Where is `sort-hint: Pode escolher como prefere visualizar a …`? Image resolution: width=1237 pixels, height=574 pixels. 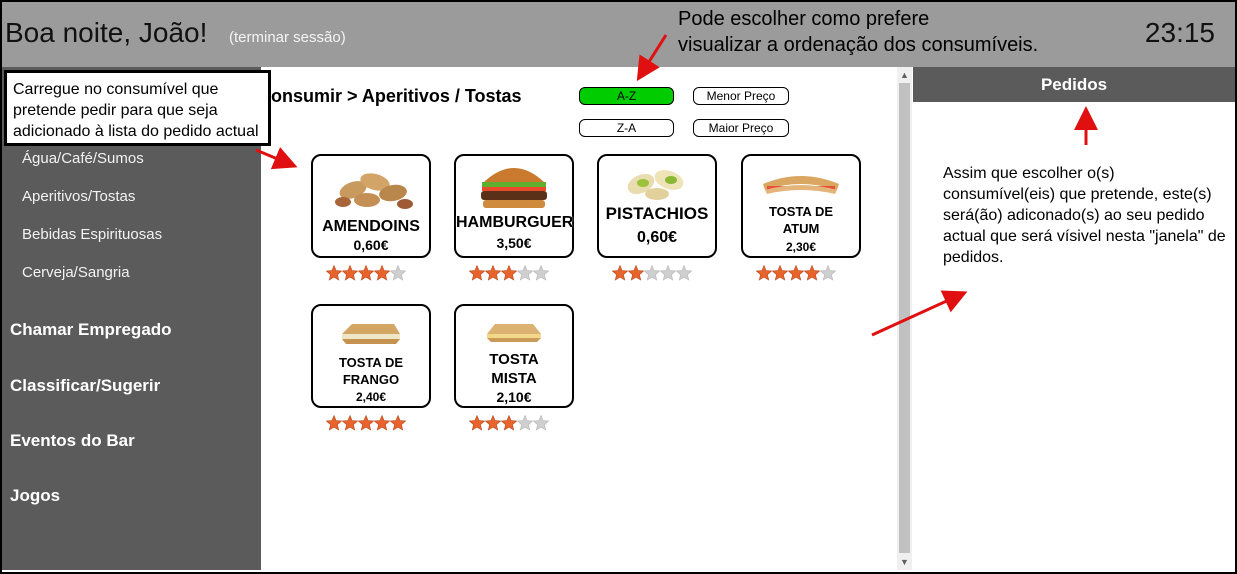
sort-hint: Pode escolher como prefere visualizar a … is located at coordinates (858, 32).